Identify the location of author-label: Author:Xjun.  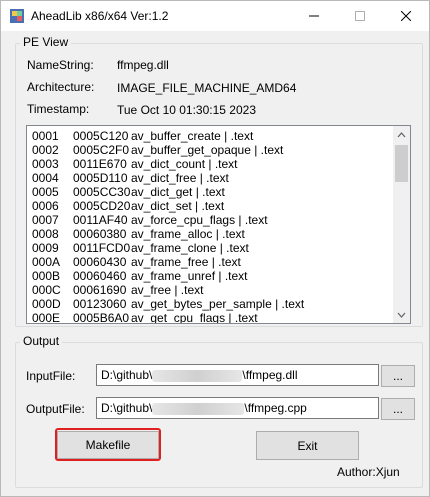
(368, 472).